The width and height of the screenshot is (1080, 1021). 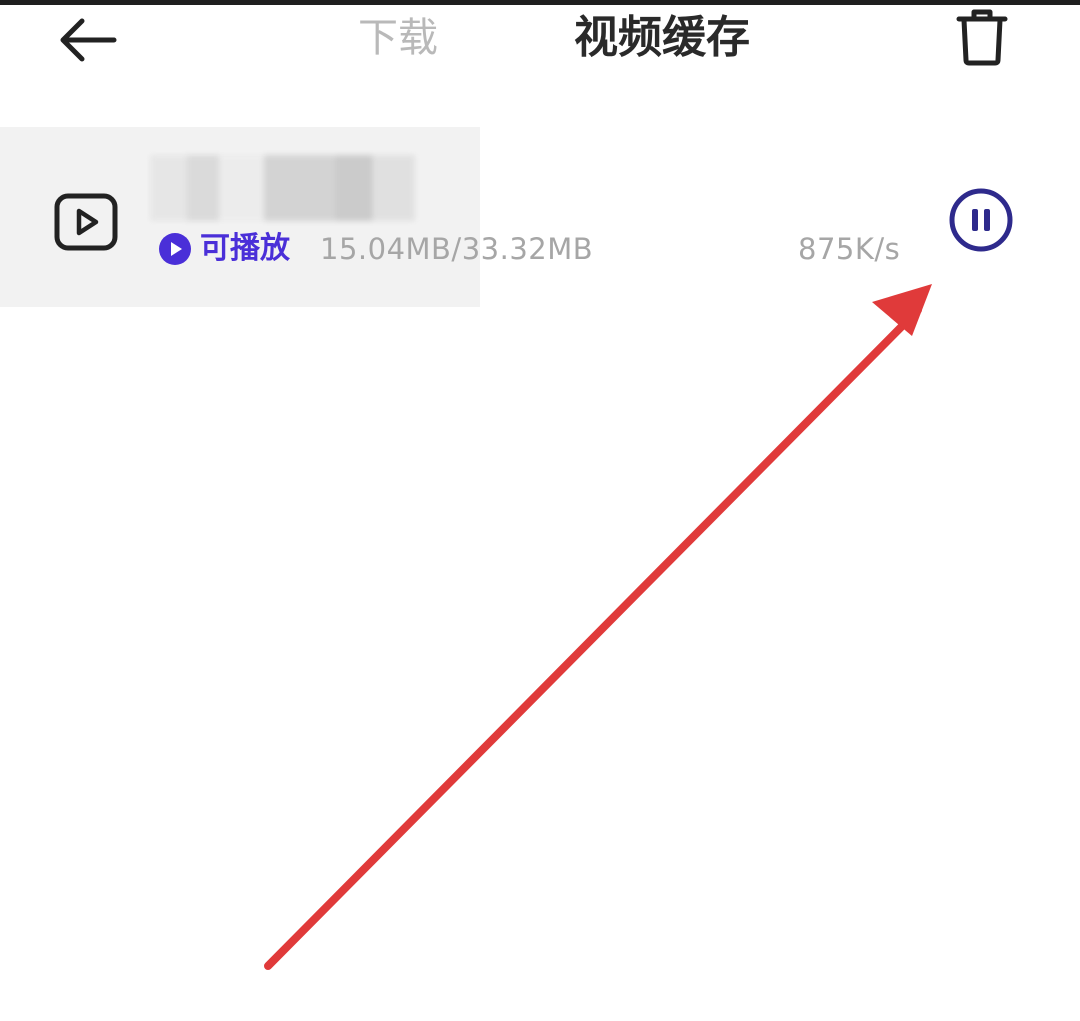 What do you see at coordinates (282, 188) in the screenshot?
I see `video-title-redacted` at bounding box center [282, 188].